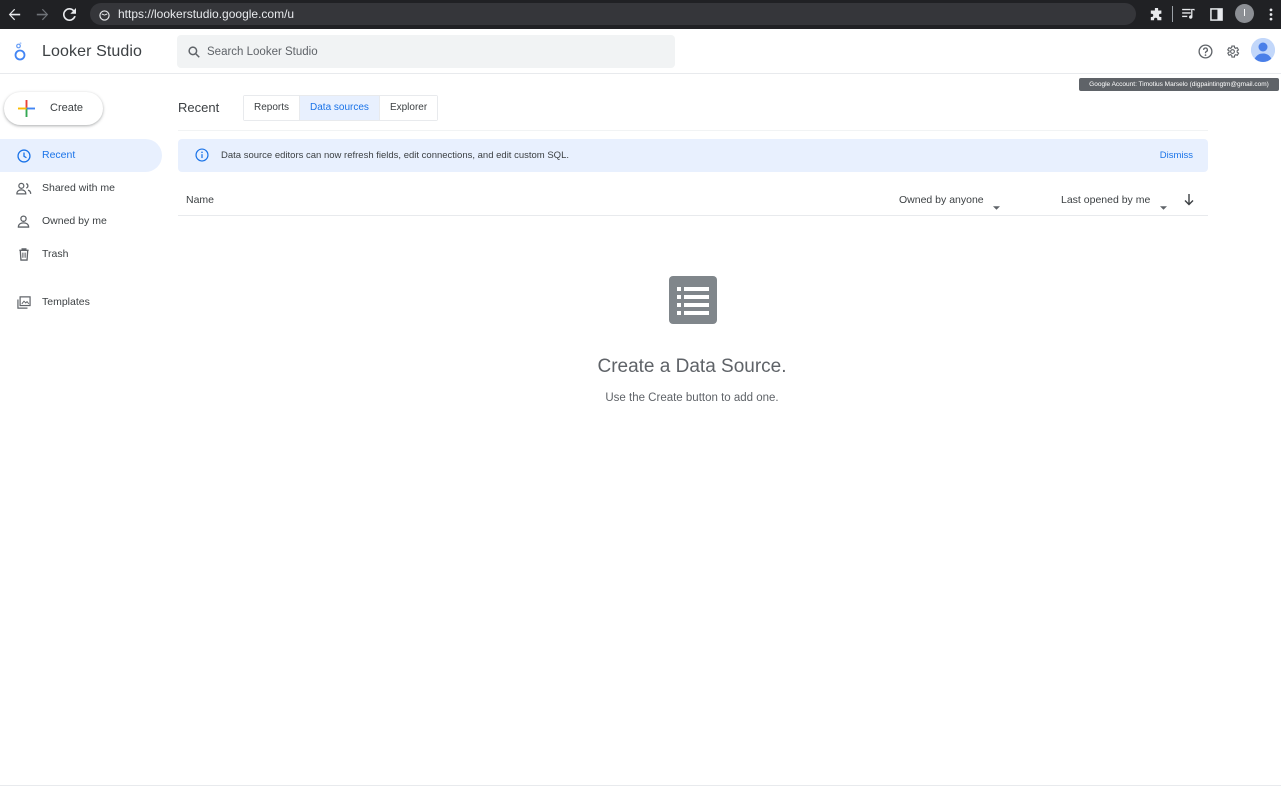  I want to click on forward-icon, so click(42, 14).